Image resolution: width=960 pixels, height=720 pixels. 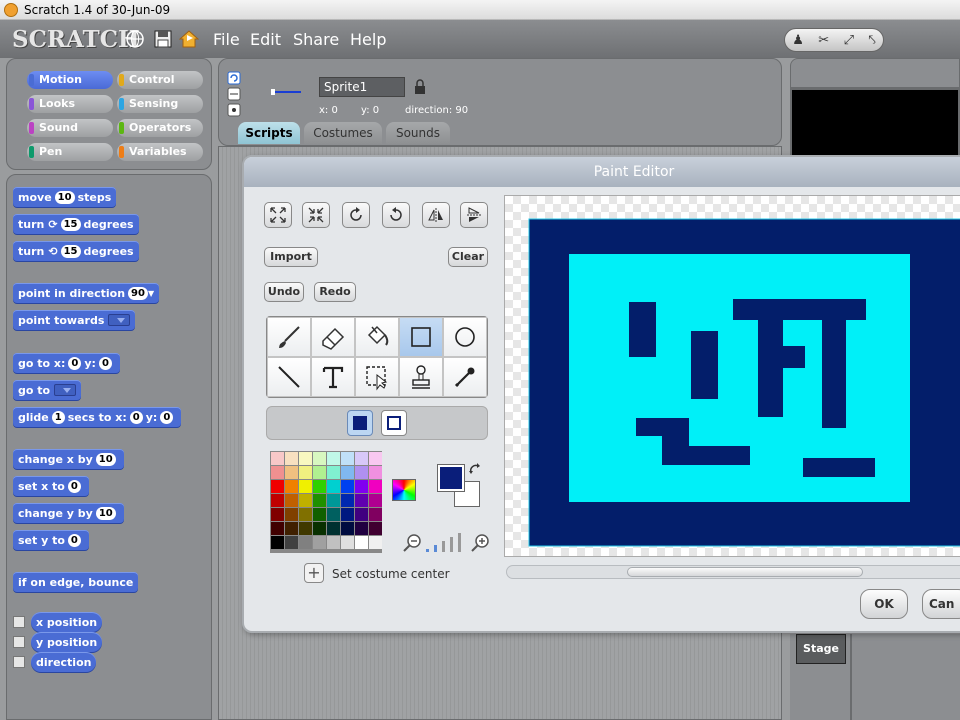 What do you see at coordinates (51, 486) in the screenshot?
I see `block-set-x: set x to 0` at bounding box center [51, 486].